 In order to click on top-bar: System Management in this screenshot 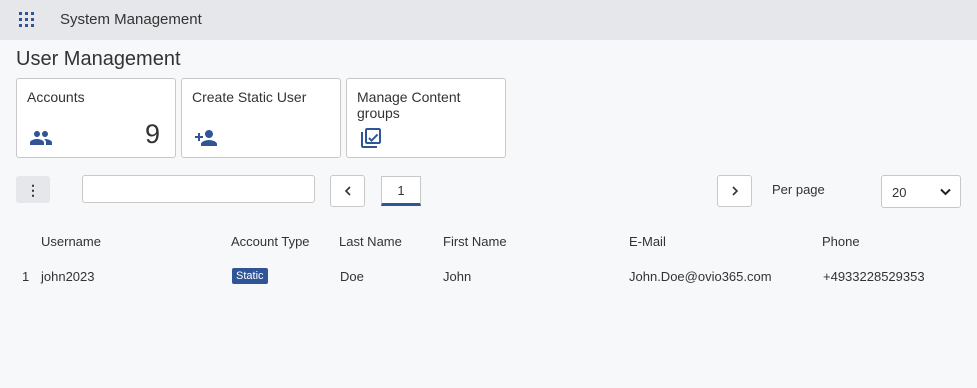, I will do `click(488, 20)`.